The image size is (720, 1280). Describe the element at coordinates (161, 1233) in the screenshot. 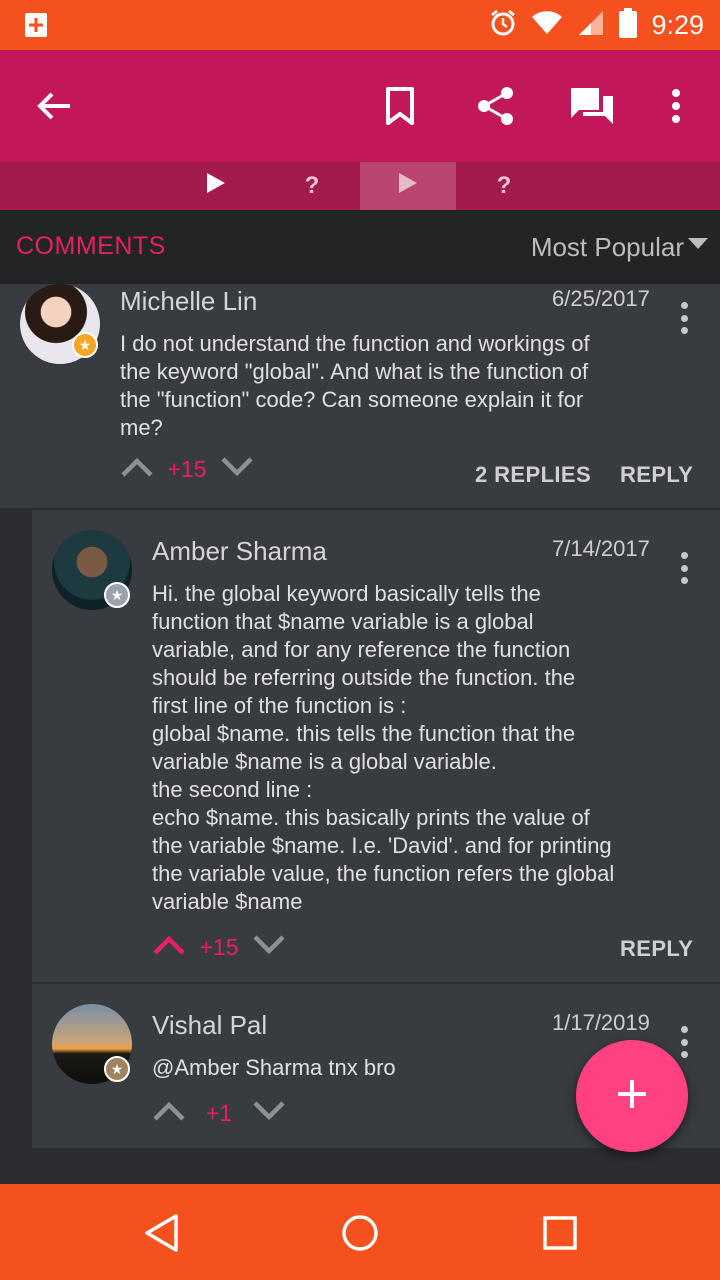

I see `back-triangle-icon` at that location.